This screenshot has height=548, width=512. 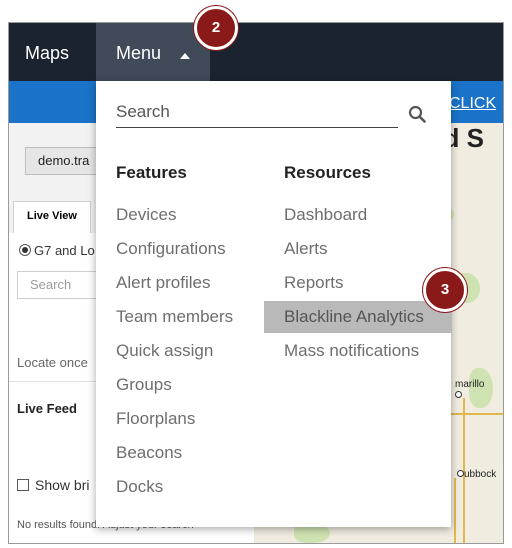 I want to click on show-checkbox-row: Show bri, so click(x=53, y=485).